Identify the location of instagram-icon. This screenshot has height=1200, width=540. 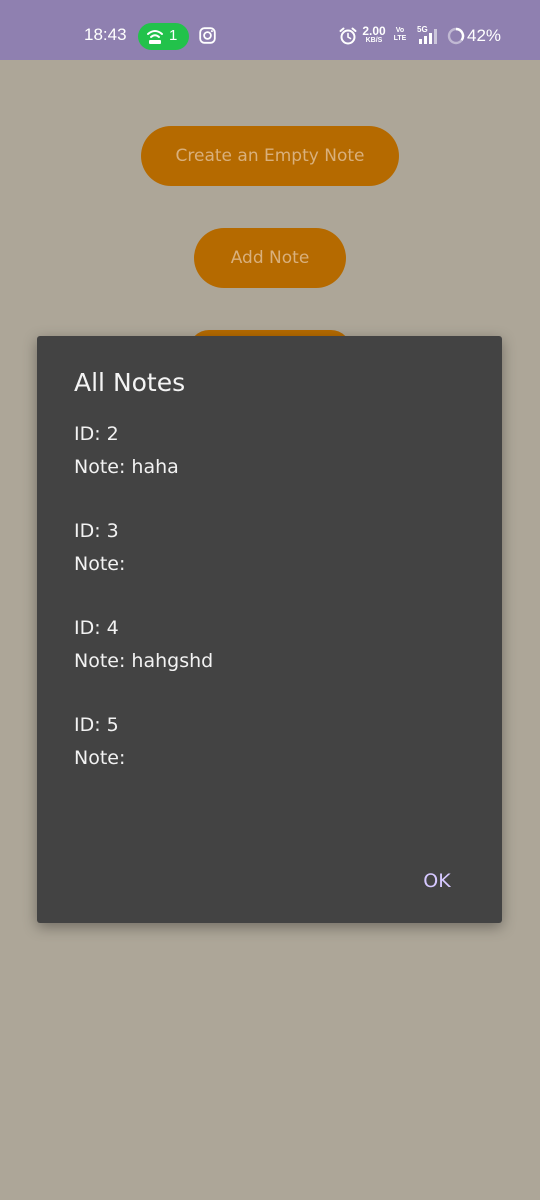
(207, 35).